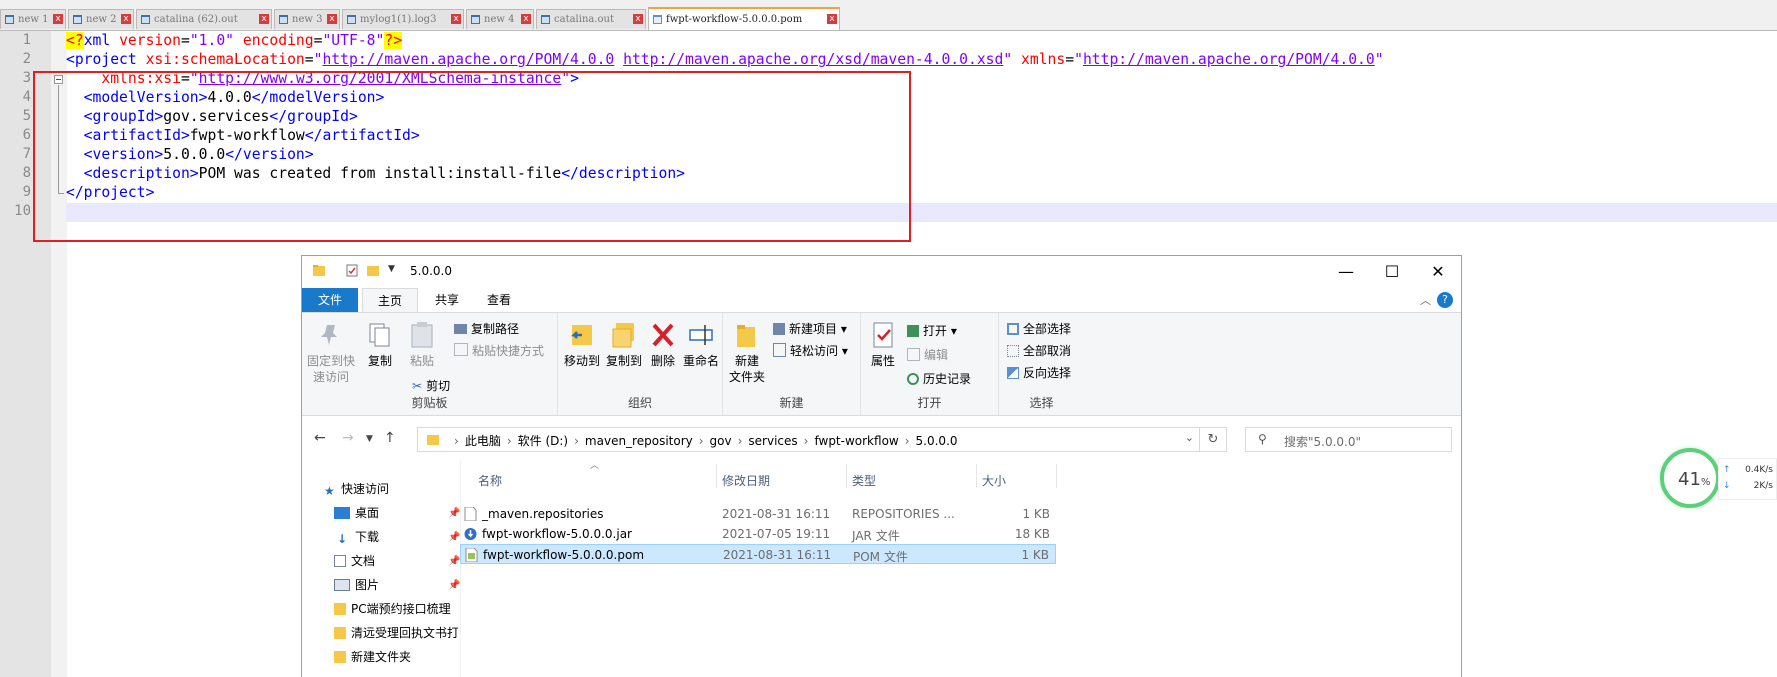 The height and width of the screenshot is (677, 1777). Describe the element at coordinates (390, 438) in the screenshot. I see `up-arrow-icon: ↑` at that location.